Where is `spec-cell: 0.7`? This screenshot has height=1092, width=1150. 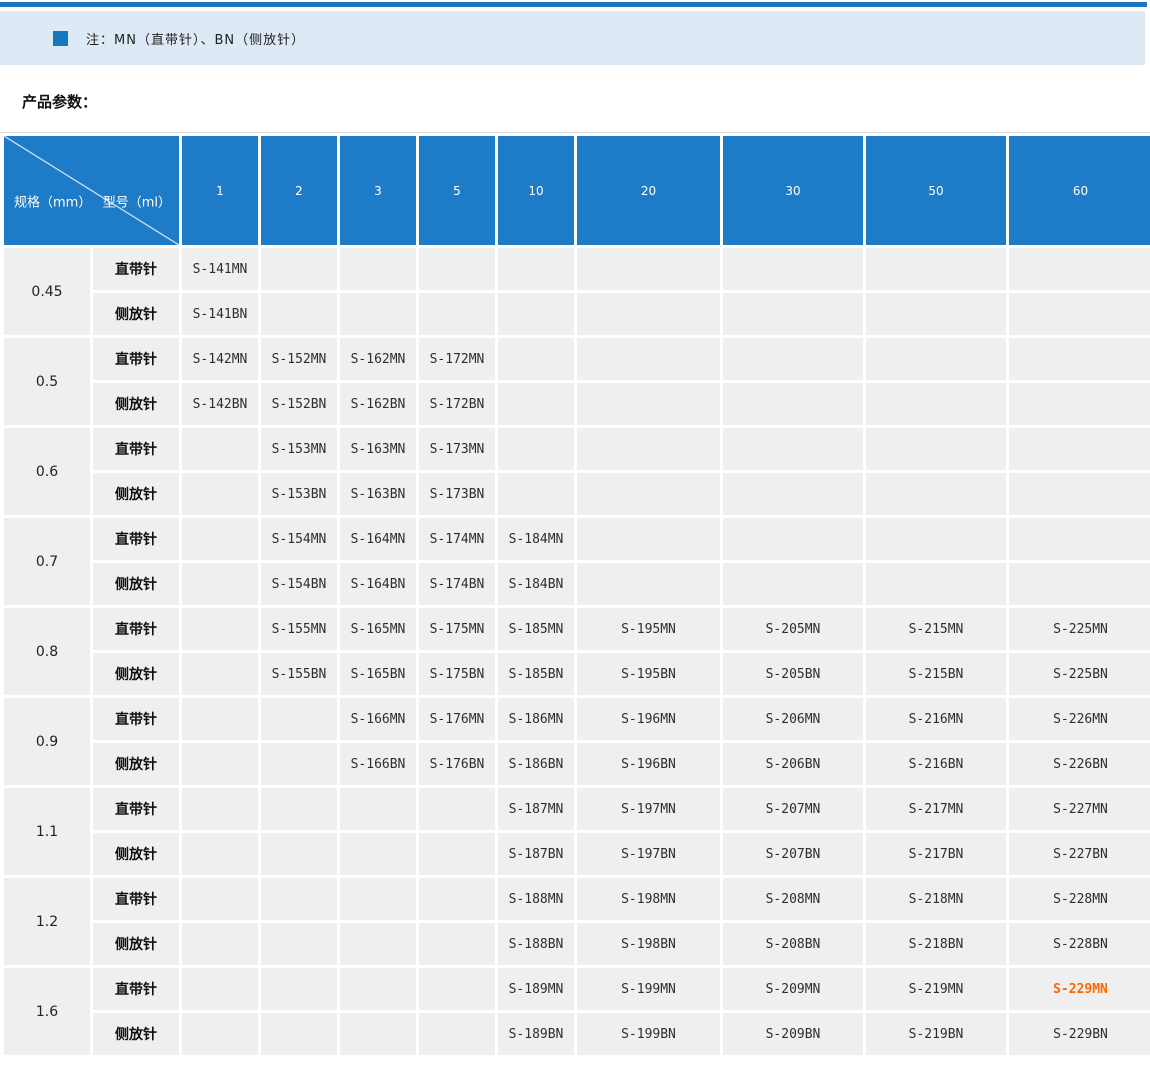 spec-cell: 0.7 is located at coordinates (47, 561).